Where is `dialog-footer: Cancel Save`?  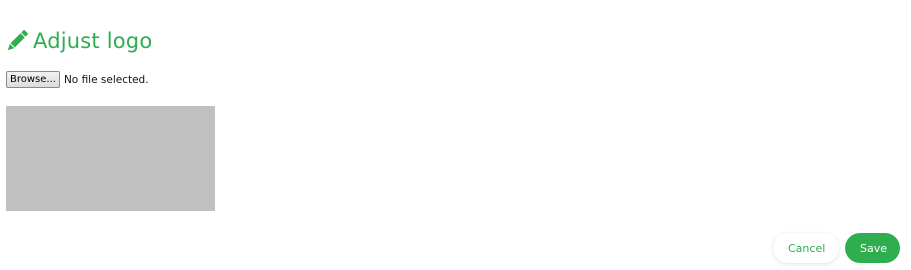
dialog-footer: Cancel Save is located at coordinates (836, 248).